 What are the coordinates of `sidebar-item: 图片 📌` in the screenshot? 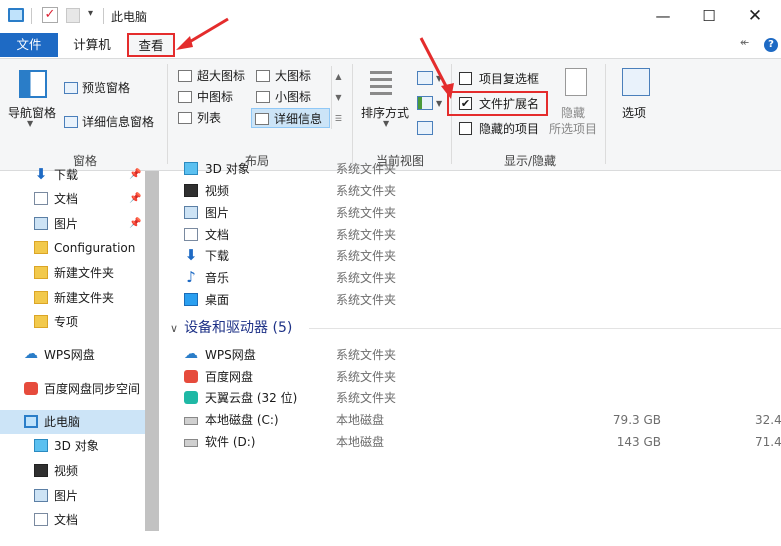 It's located at (72, 224).